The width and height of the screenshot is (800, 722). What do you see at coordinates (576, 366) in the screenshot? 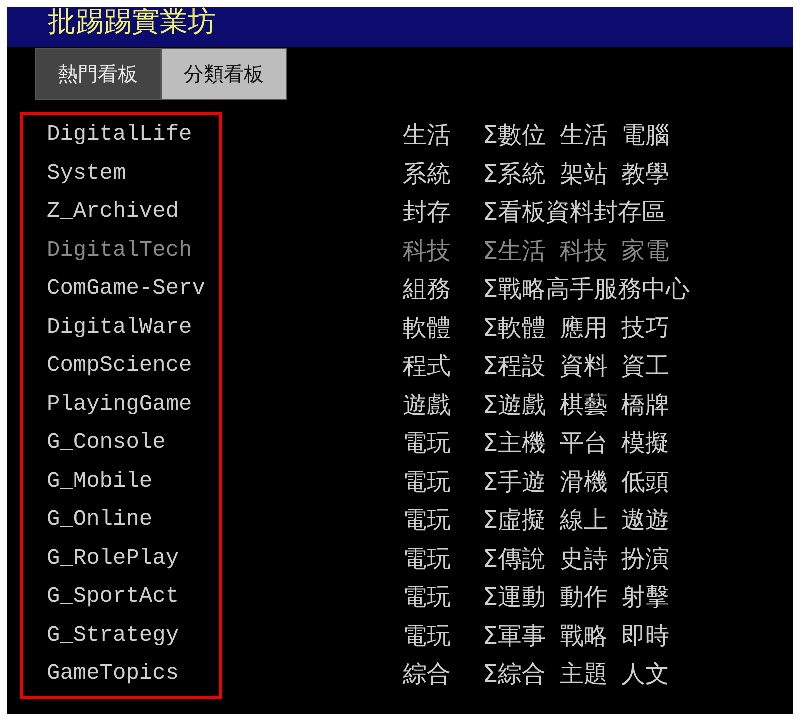
I see `board-description: Σ程設 資料 資工` at bounding box center [576, 366].